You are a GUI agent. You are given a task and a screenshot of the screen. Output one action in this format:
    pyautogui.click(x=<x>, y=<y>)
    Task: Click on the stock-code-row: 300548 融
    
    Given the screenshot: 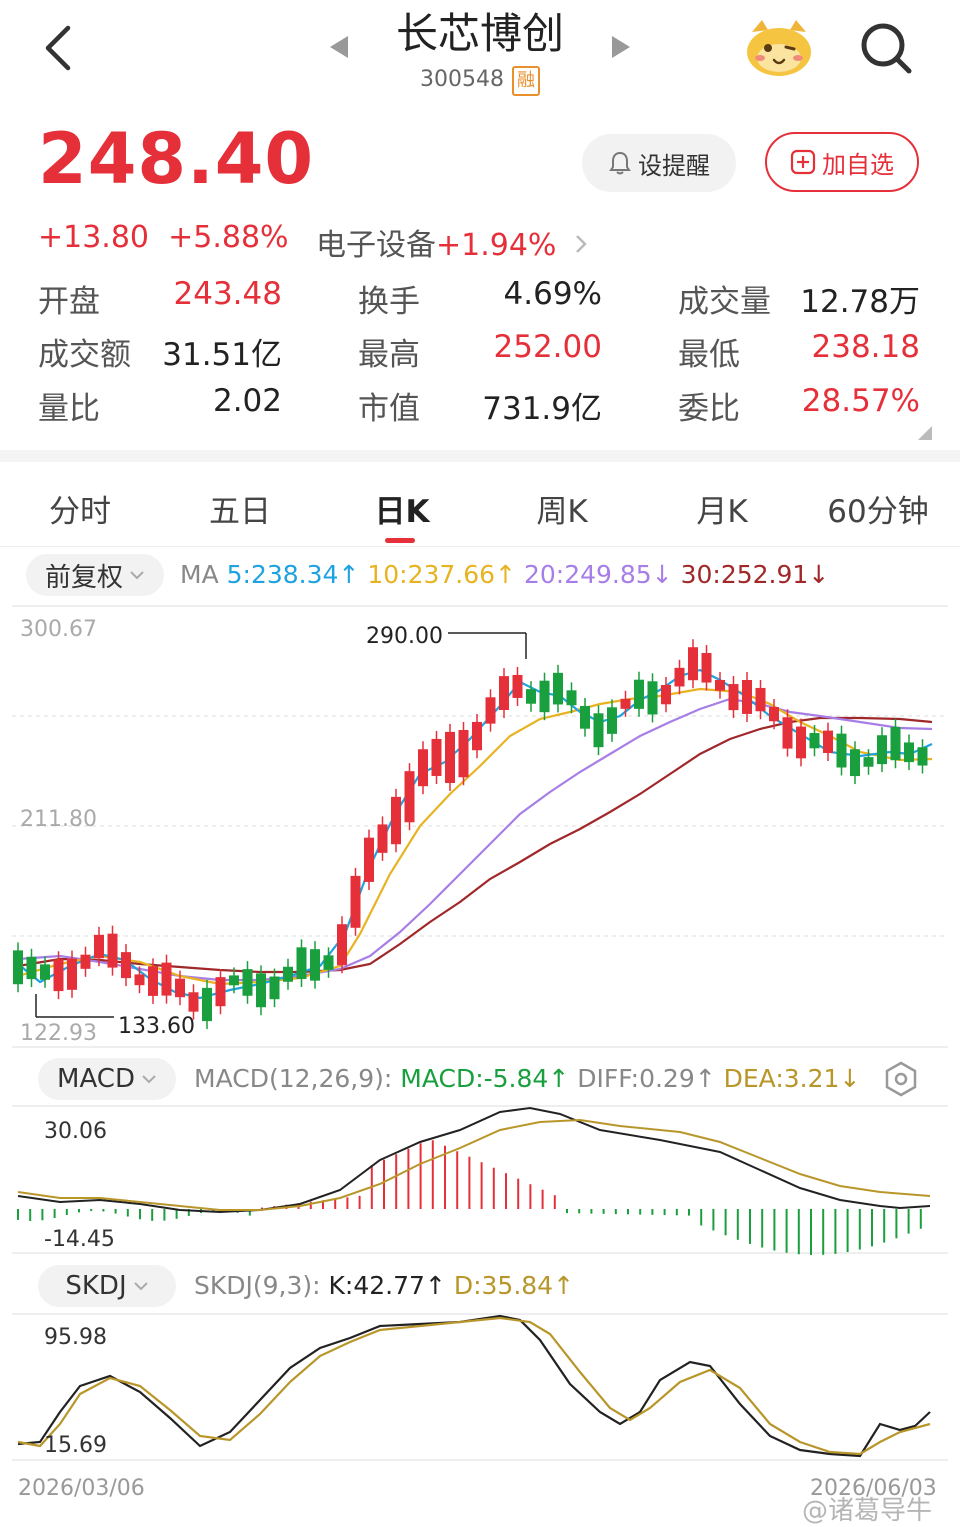 What is the action you would take?
    pyautogui.click(x=480, y=81)
    